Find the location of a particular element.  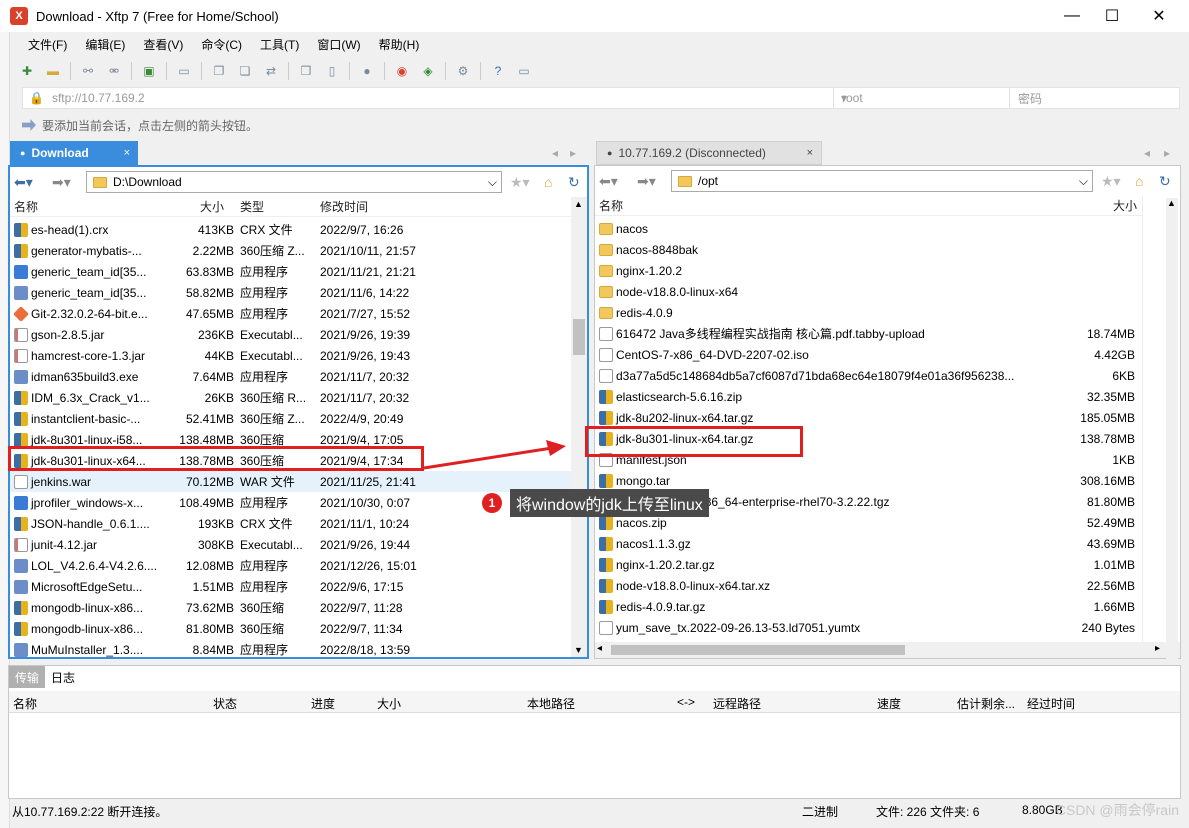

open-folder-icon: ▬ is located at coordinates (53, 71).